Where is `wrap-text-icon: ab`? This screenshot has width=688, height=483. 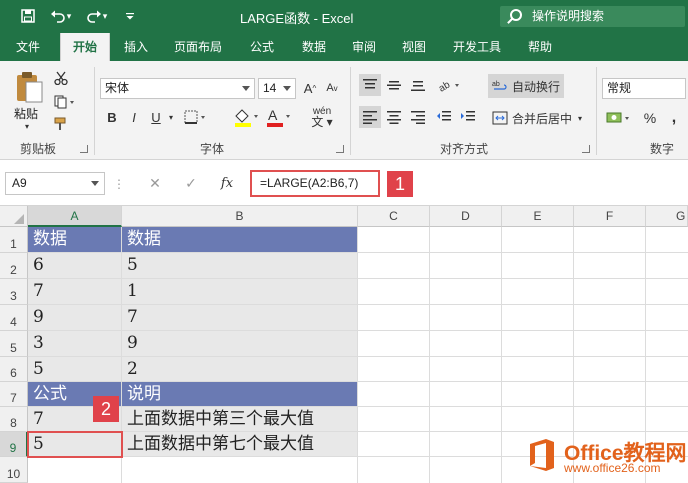 wrap-text-icon: ab is located at coordinates (499, 85).